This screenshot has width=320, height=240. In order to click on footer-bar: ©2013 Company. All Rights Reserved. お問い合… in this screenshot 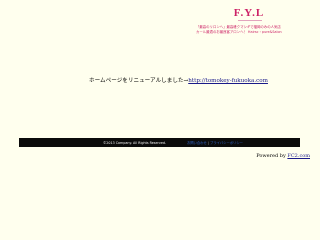, I will do `click(159, 142)`.